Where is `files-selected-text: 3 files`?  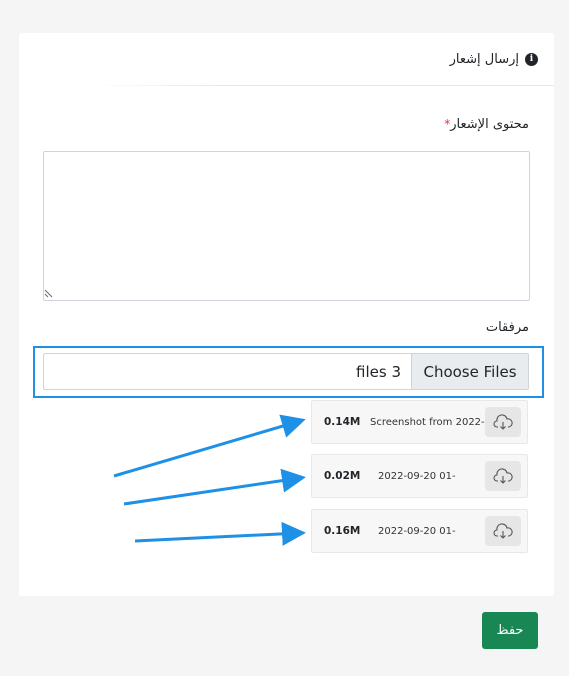 files-selected-text: 3 files is located at coordinates (378, 371).